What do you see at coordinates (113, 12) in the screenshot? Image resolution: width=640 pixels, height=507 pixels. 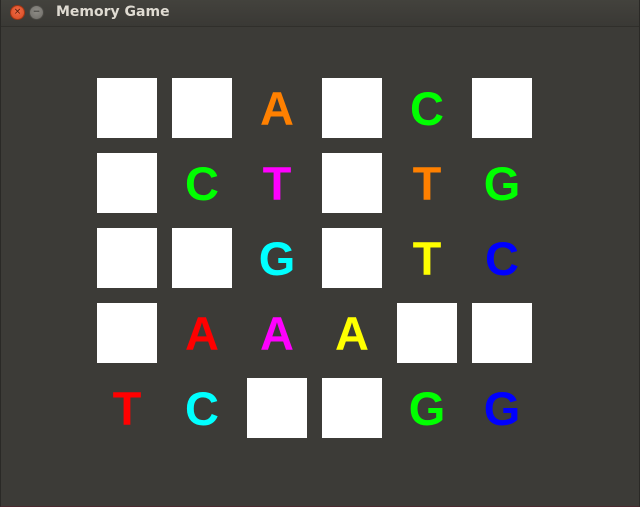 I see `window-title: Memory Game` at bounding box center [113, 12].